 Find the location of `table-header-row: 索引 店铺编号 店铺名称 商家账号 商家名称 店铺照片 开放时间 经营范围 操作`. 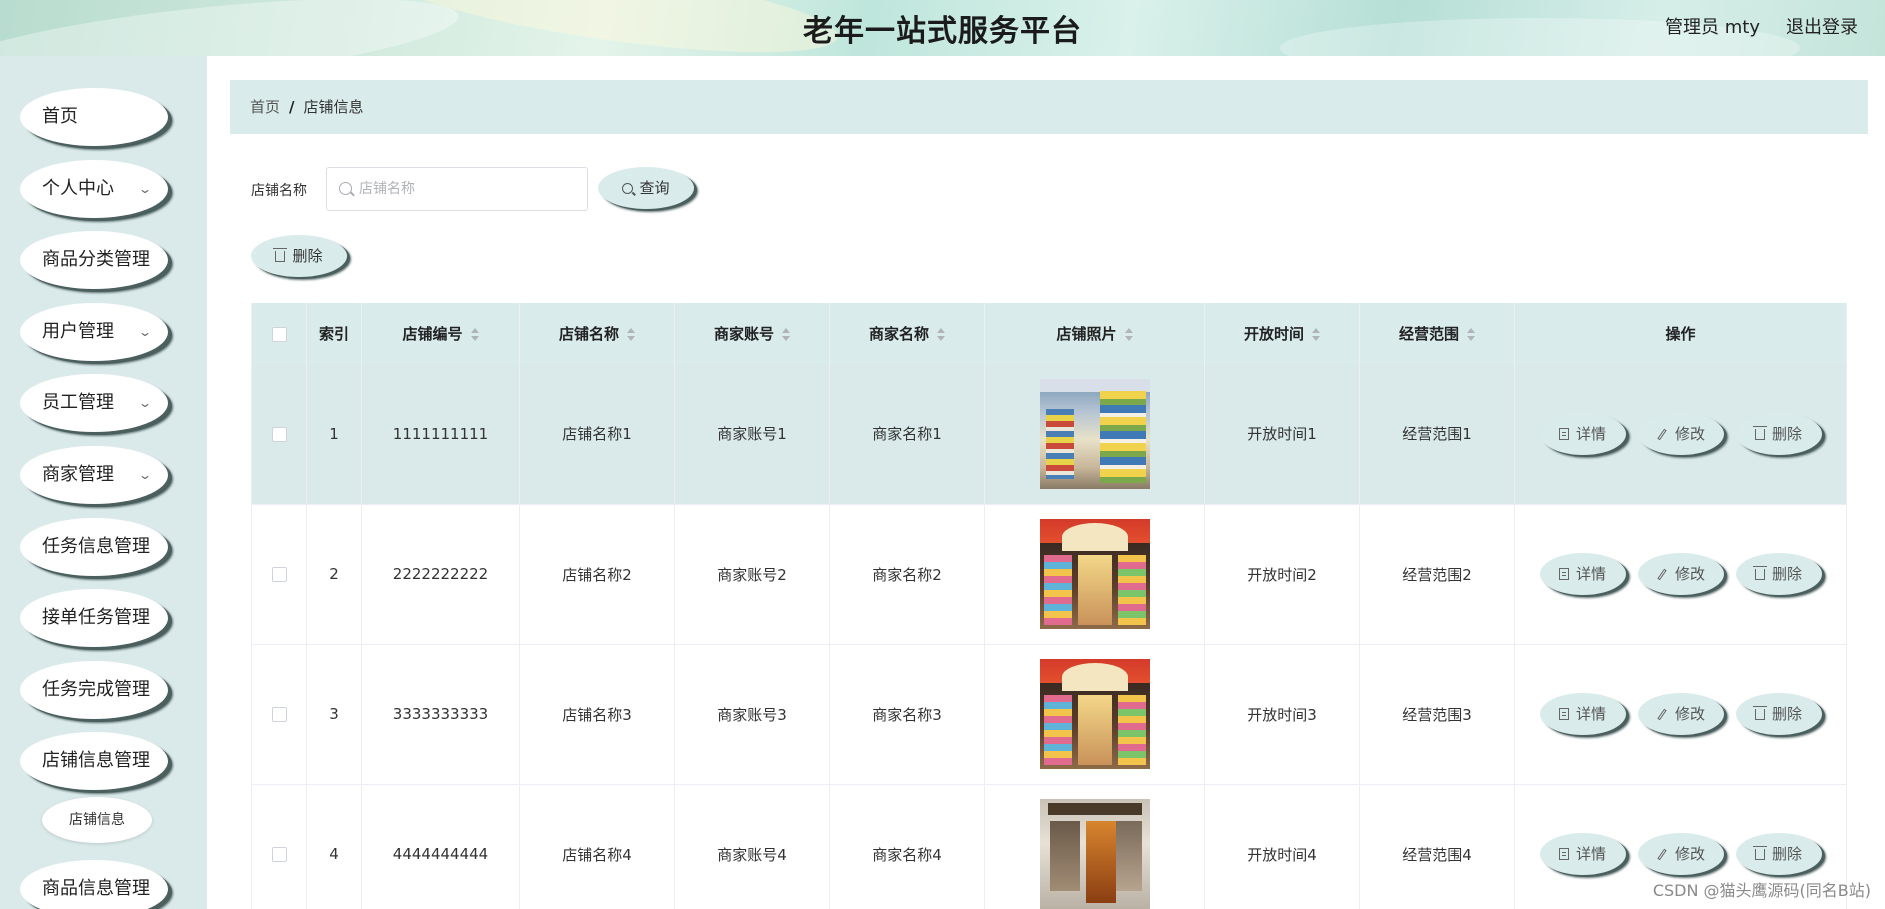

table-header-row: 索引 店铺编号 店铺名称 商家账号 商家名称 店铺照片 开放时间 经营范围 操作 is located at coordinates (1049, 333).